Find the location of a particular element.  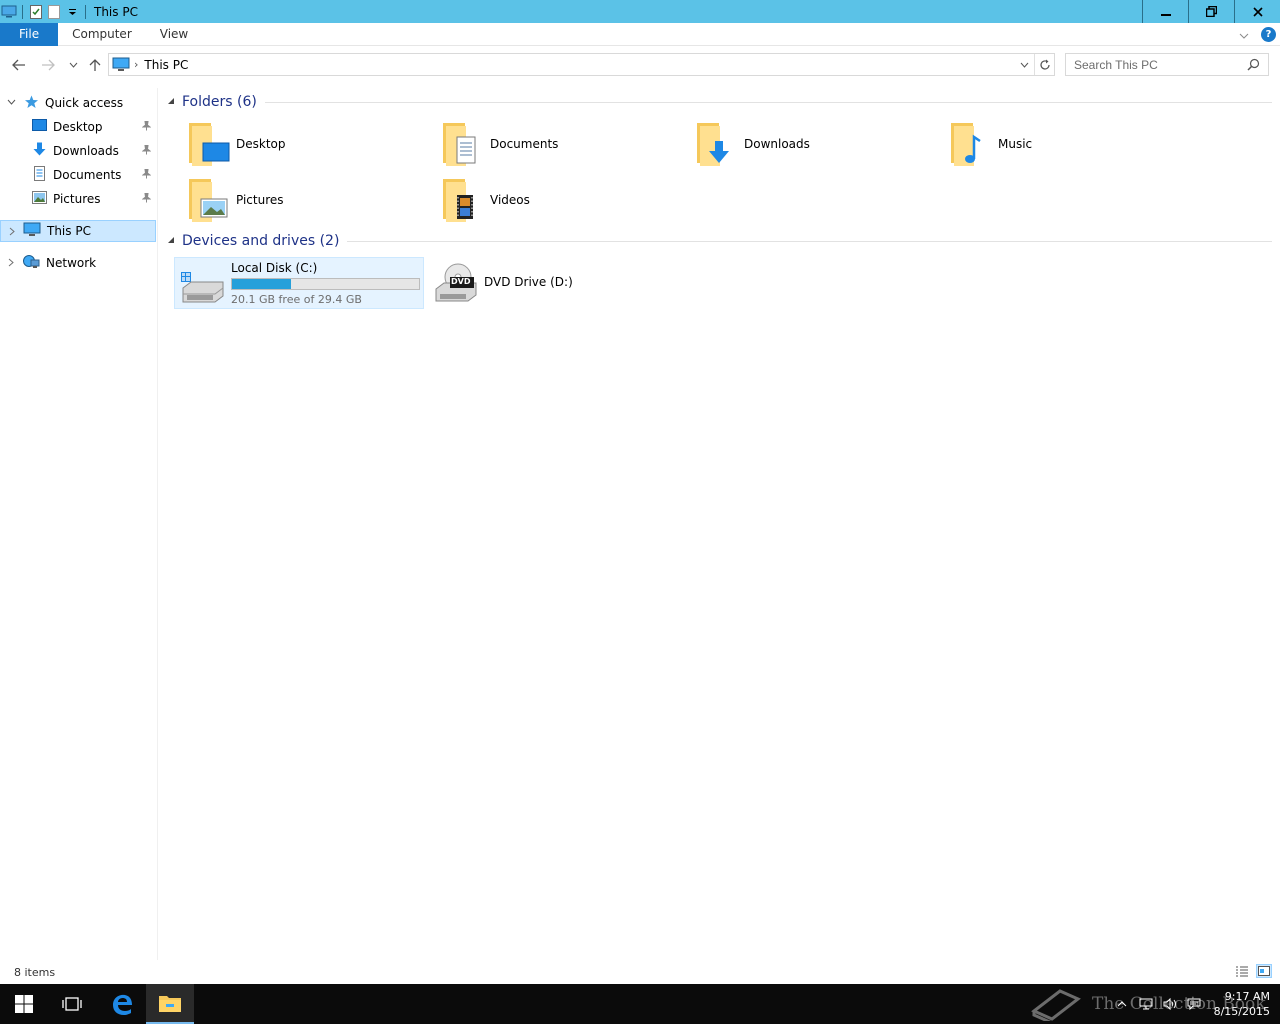

file-explorer-icon is located at coordinates (170, 1004).